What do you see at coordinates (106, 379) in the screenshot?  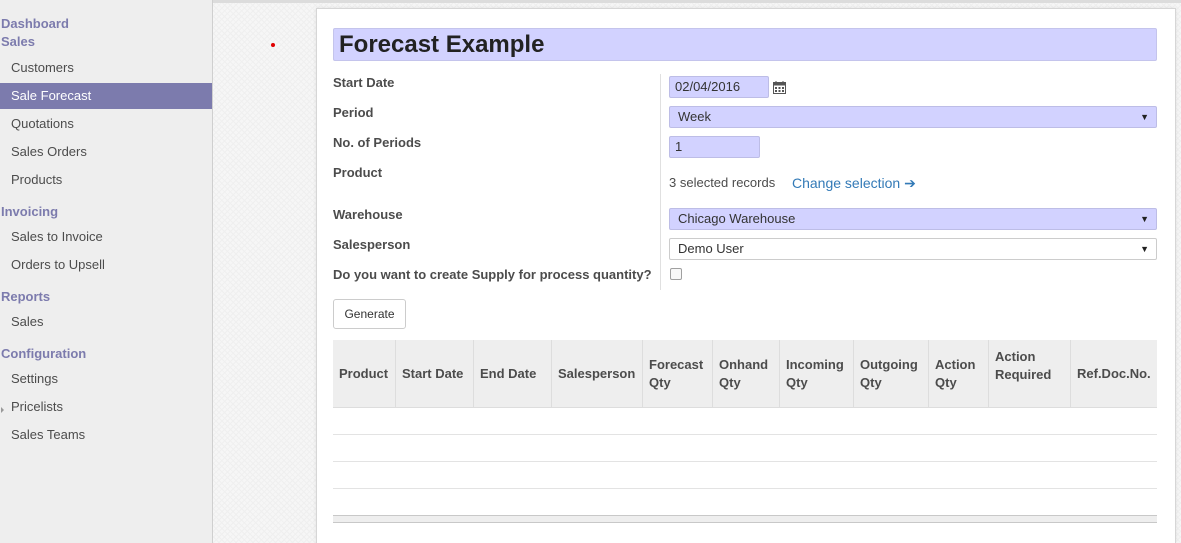 I see `sidebar-item-settings: Settings` at bounding box center [106, 379].